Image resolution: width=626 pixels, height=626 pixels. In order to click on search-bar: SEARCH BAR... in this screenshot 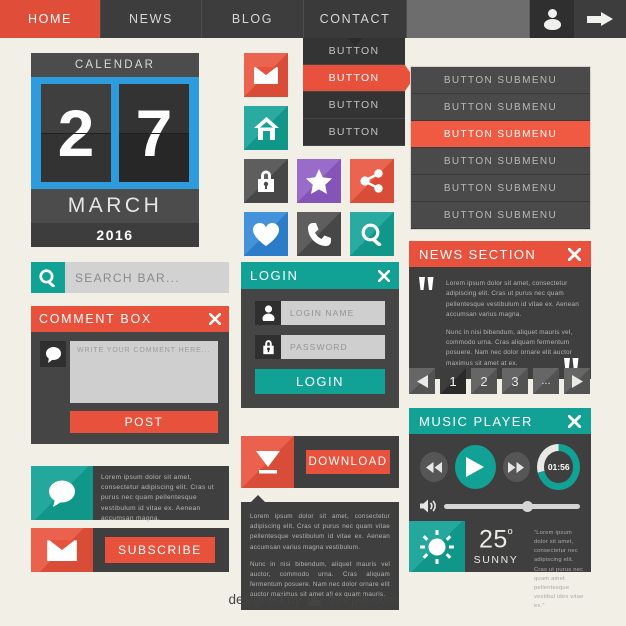, I will do `click(130, 277)`.